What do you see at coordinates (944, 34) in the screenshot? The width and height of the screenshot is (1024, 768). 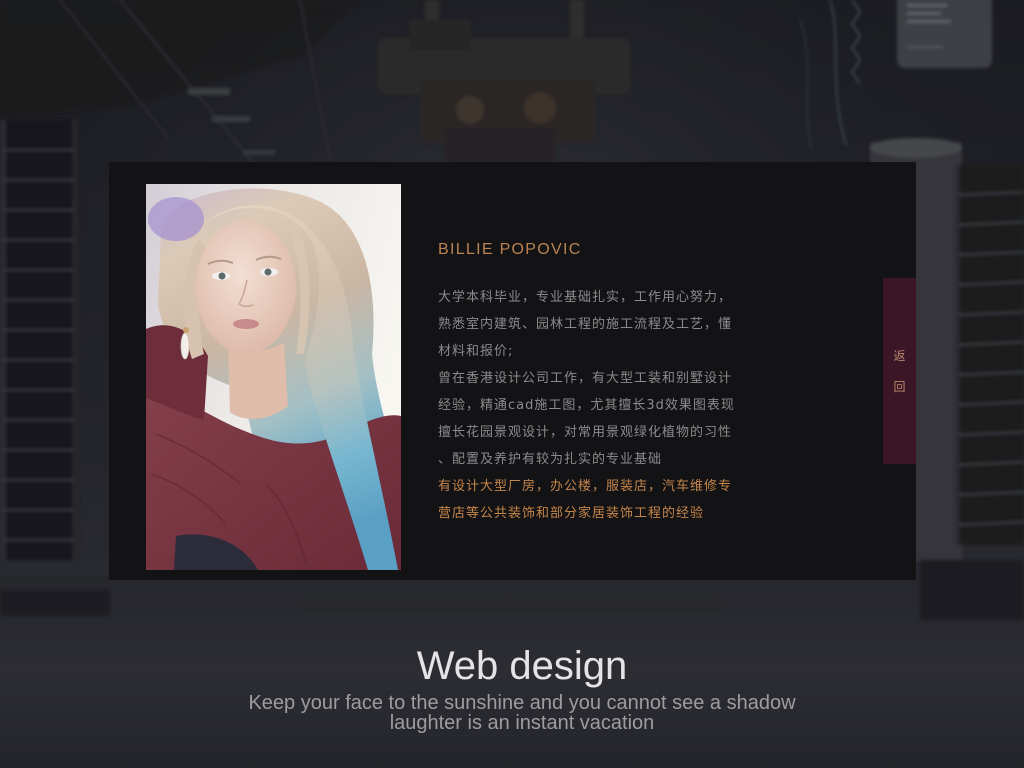 I see `background-card` at bounding box center [944, 34].